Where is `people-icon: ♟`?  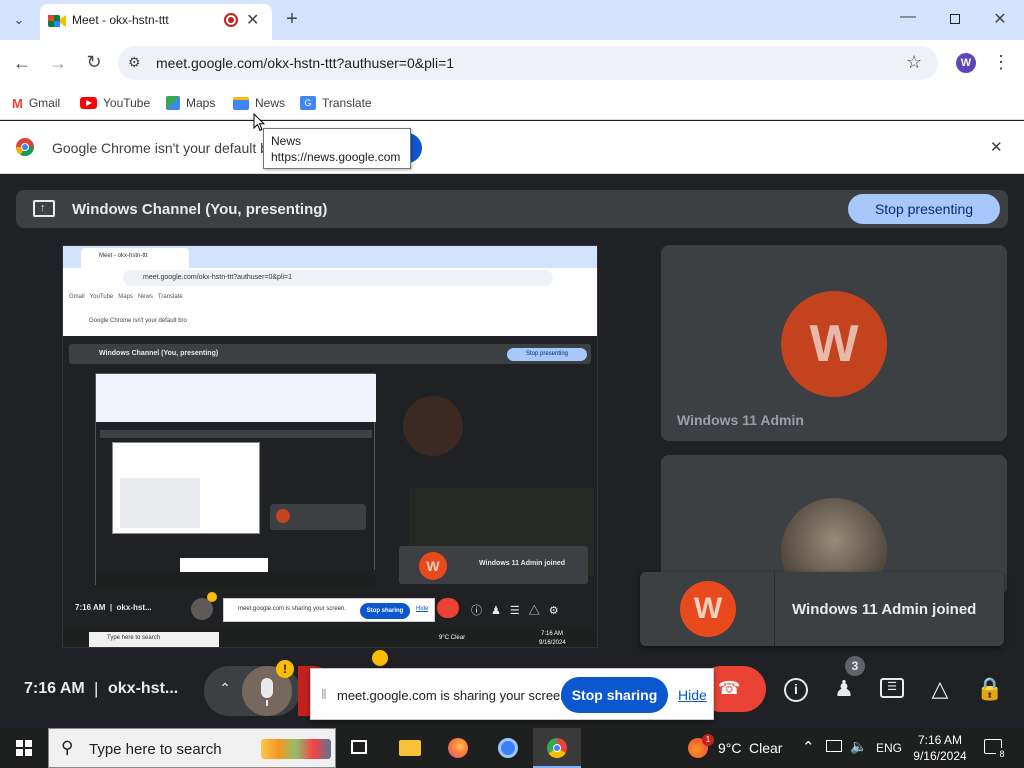
people-icon: ♟ is located at coordinates (844, 689).